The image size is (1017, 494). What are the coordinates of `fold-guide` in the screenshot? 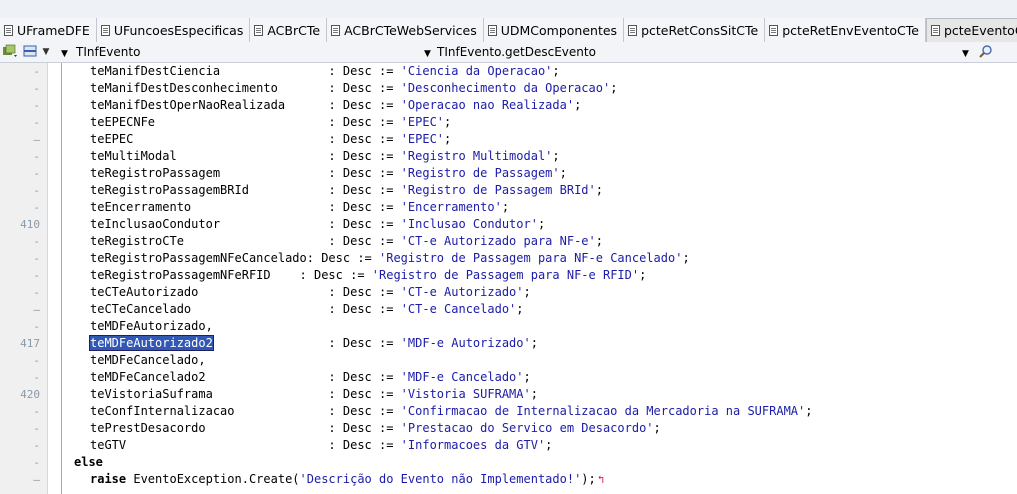 It's located at (61, 278).